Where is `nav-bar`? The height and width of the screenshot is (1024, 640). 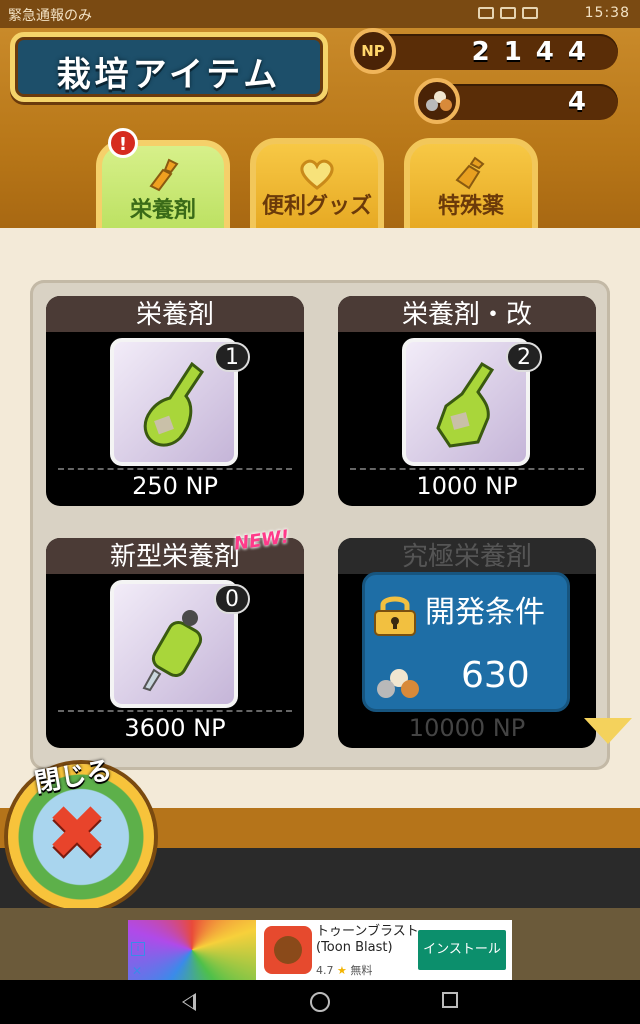 nav-bar is located at coordinates (320, 1002).